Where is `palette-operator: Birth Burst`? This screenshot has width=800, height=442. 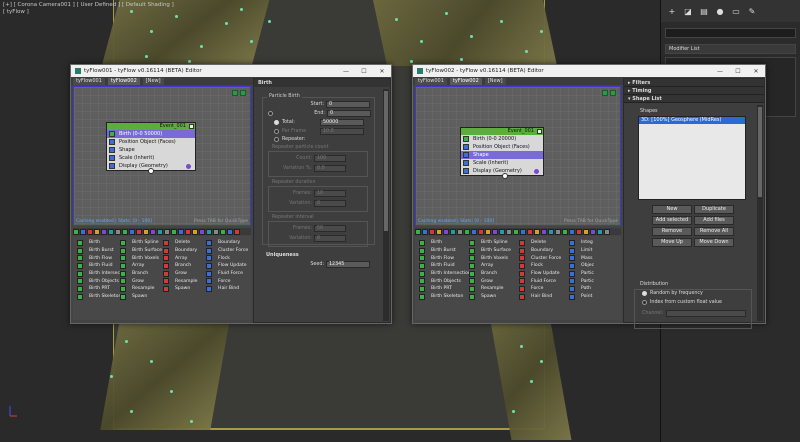
palette-operator: Birth Burst is located at coordinates (98, 251).